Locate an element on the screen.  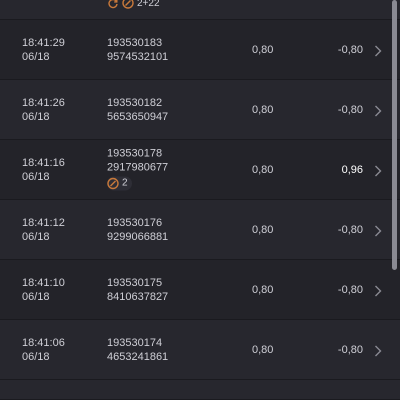
bet-ticket-number: 4653241861 is located at coordinates (138, 356).